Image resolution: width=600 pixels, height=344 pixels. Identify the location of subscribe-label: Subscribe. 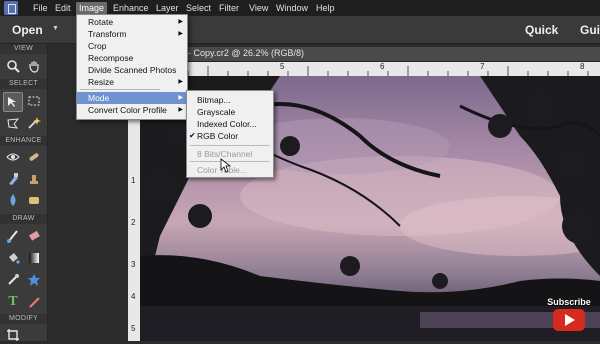
(569, 302).